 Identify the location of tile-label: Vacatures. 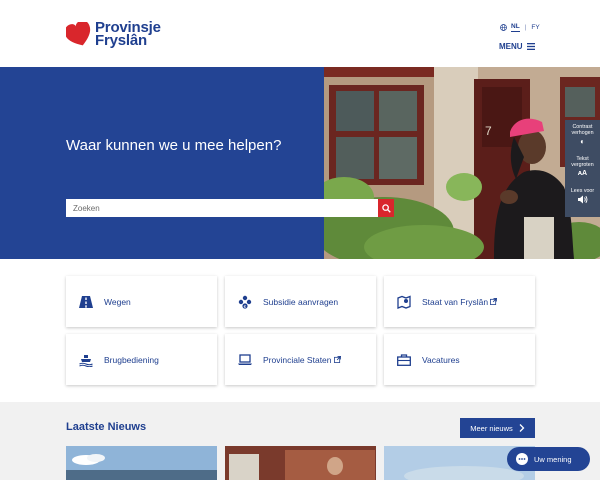
(441, 359).